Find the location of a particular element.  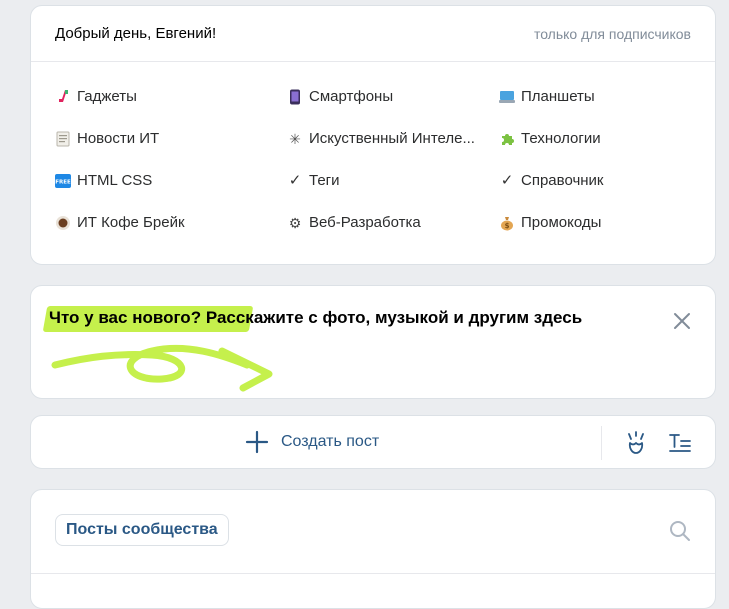

menu-item-gadgets: Гаджеты is located at coordinates (96, 96).